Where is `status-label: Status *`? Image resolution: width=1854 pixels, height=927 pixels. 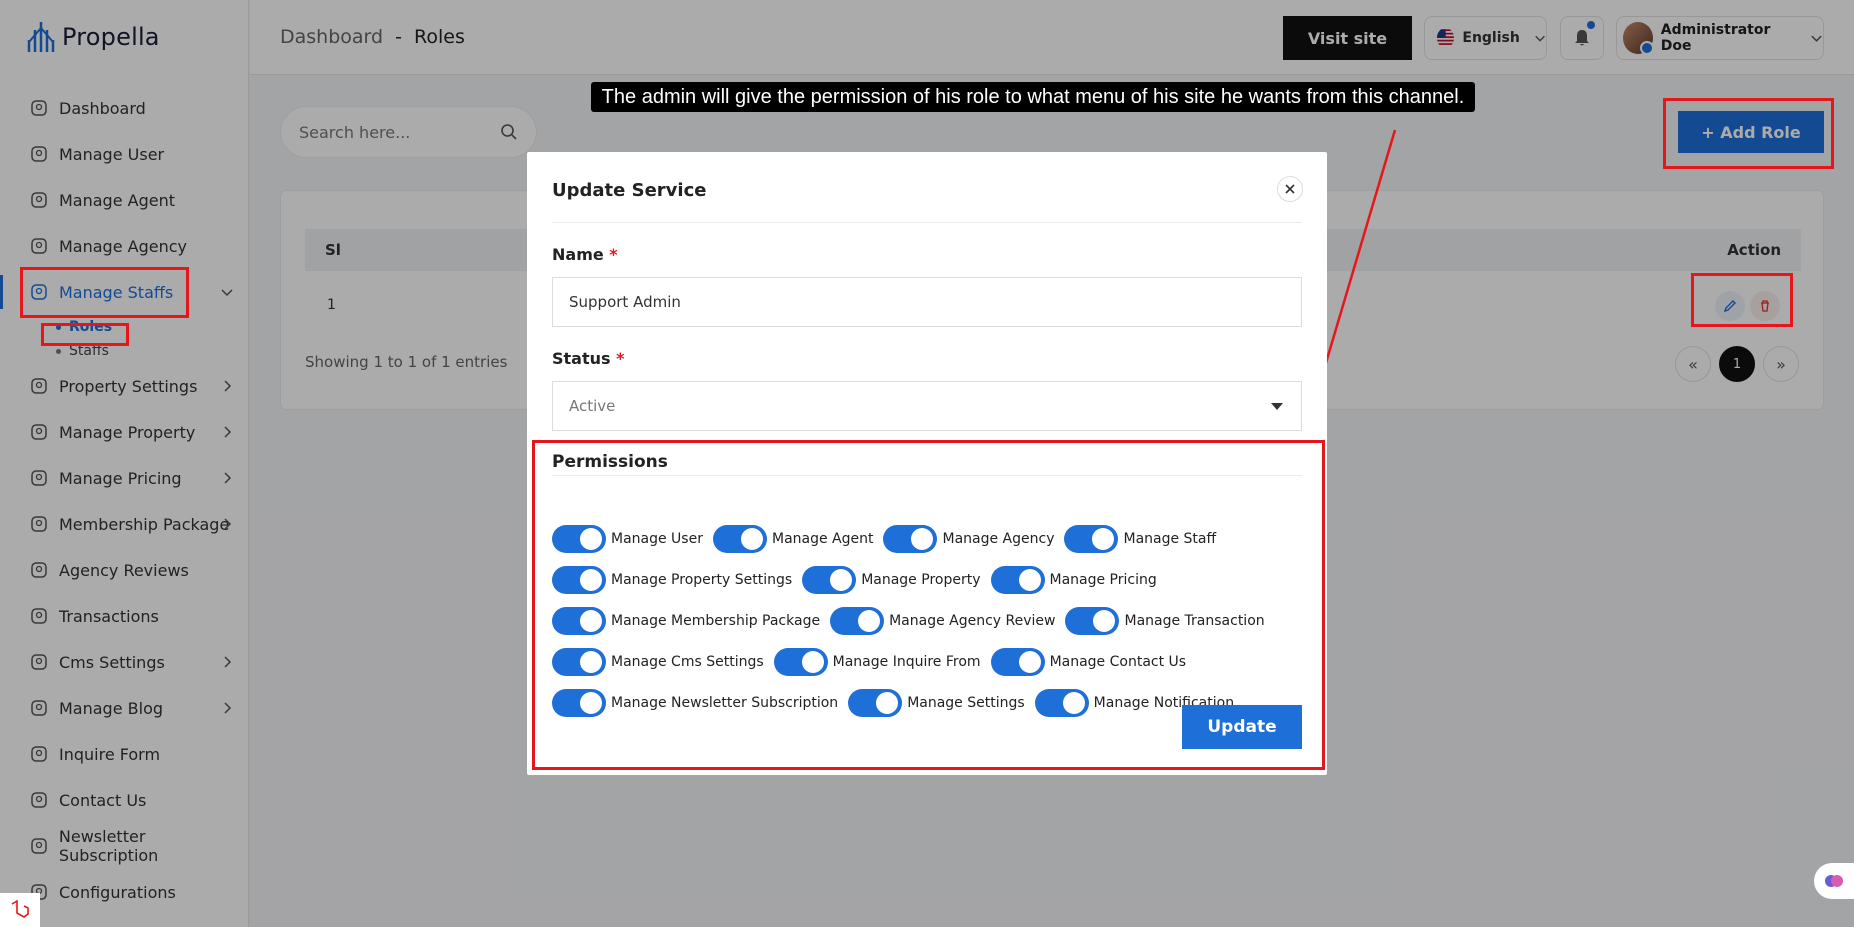 status-label: Status * is located at coordinates (588, 358).